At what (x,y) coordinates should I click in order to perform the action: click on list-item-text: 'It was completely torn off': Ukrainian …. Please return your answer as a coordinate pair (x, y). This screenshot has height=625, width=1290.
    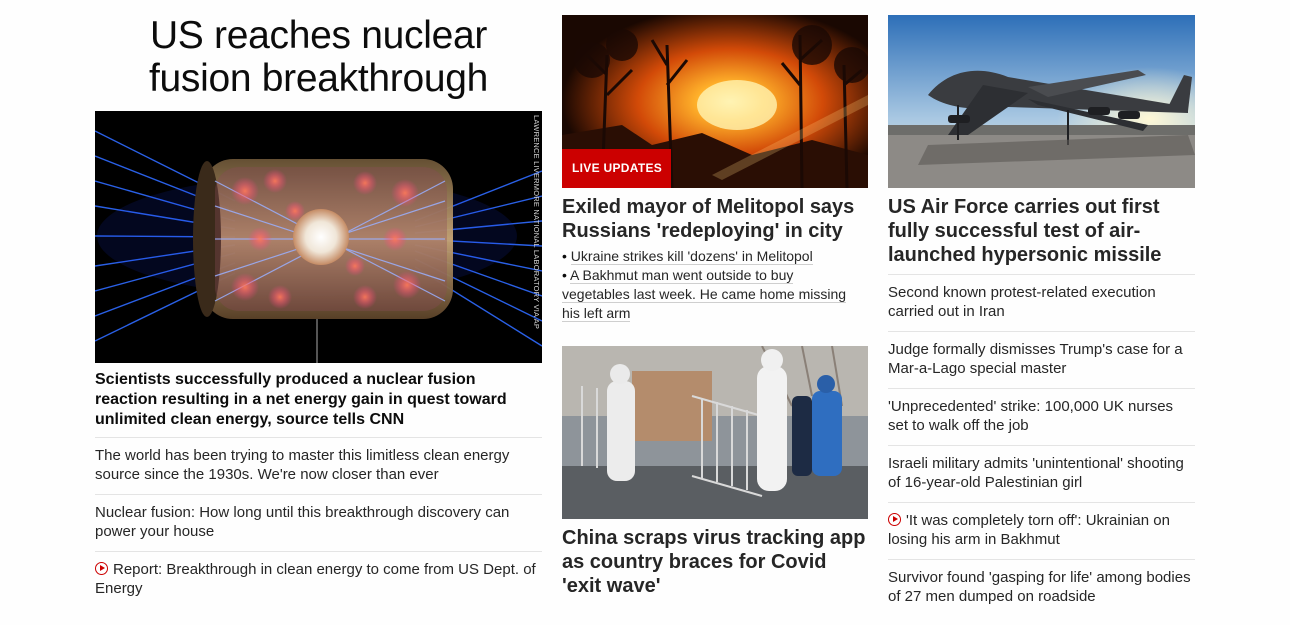
    Looking at the image, I should click on (1029, 530).